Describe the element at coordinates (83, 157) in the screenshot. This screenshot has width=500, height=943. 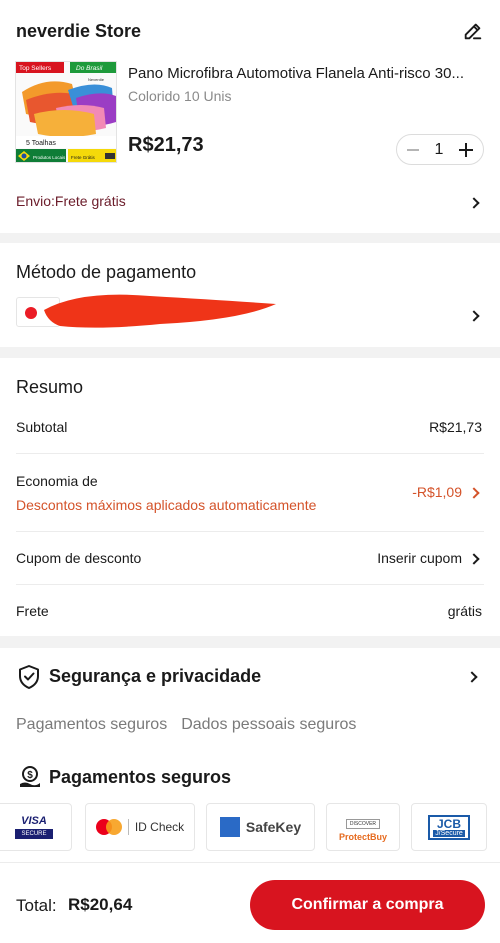
I see `free-shipping-label: Frete Grátis` at that location.